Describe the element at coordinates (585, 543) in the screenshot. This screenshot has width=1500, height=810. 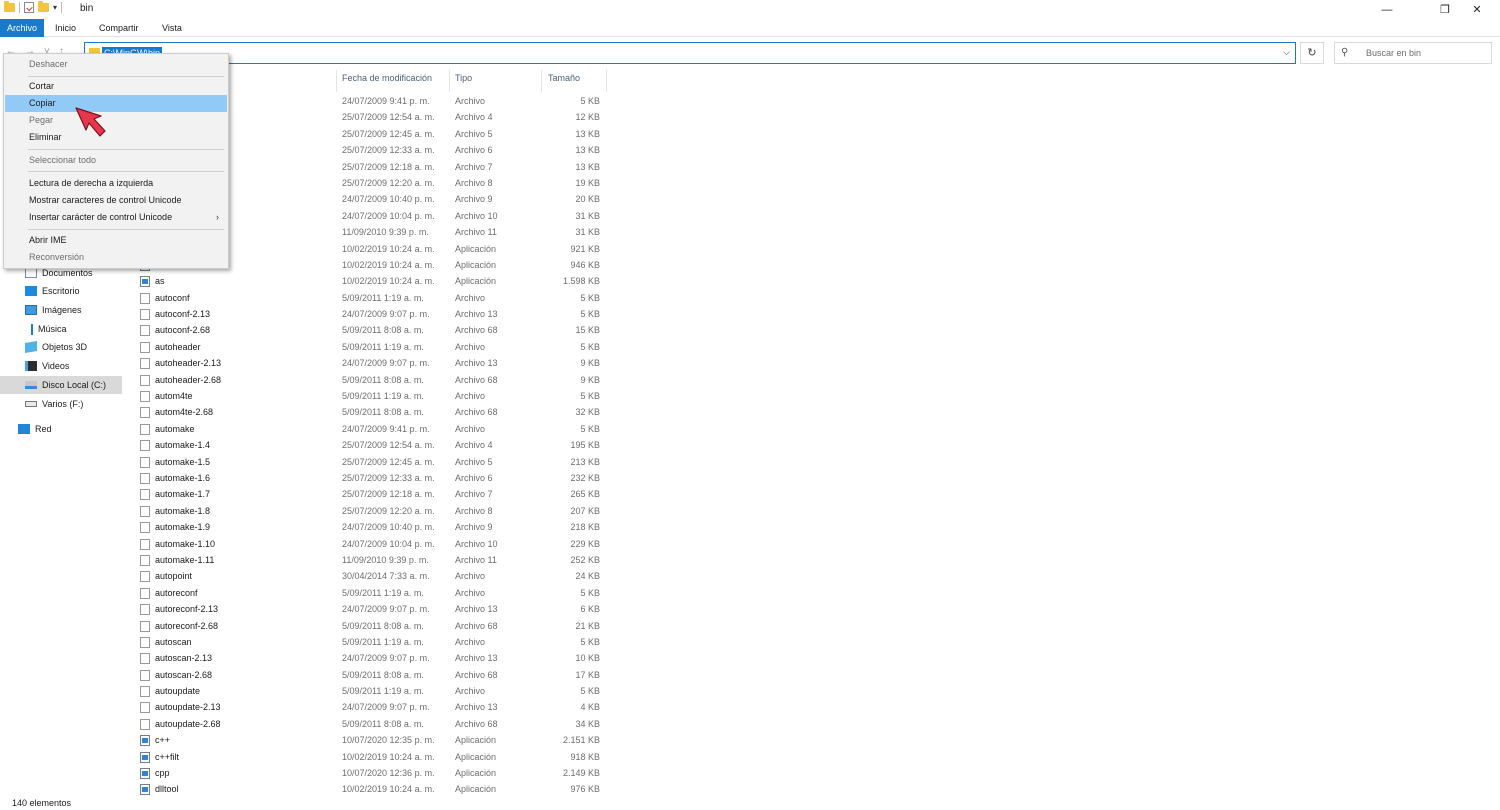
I see `file-size: 229 KB` at that location.